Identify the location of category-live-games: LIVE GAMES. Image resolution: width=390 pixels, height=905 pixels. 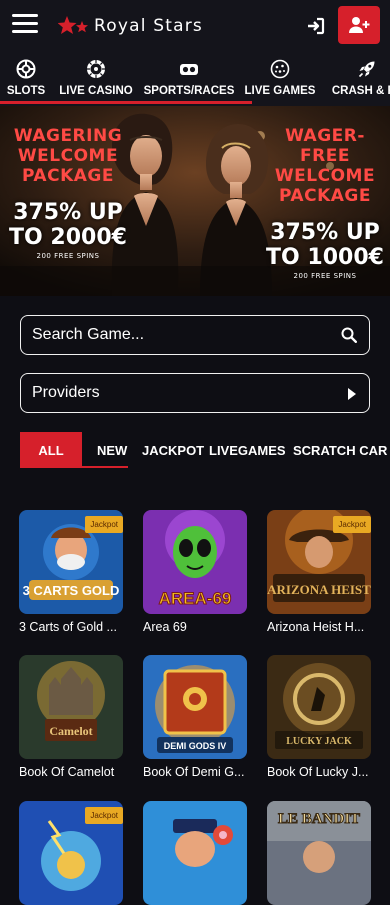
(280, 79).